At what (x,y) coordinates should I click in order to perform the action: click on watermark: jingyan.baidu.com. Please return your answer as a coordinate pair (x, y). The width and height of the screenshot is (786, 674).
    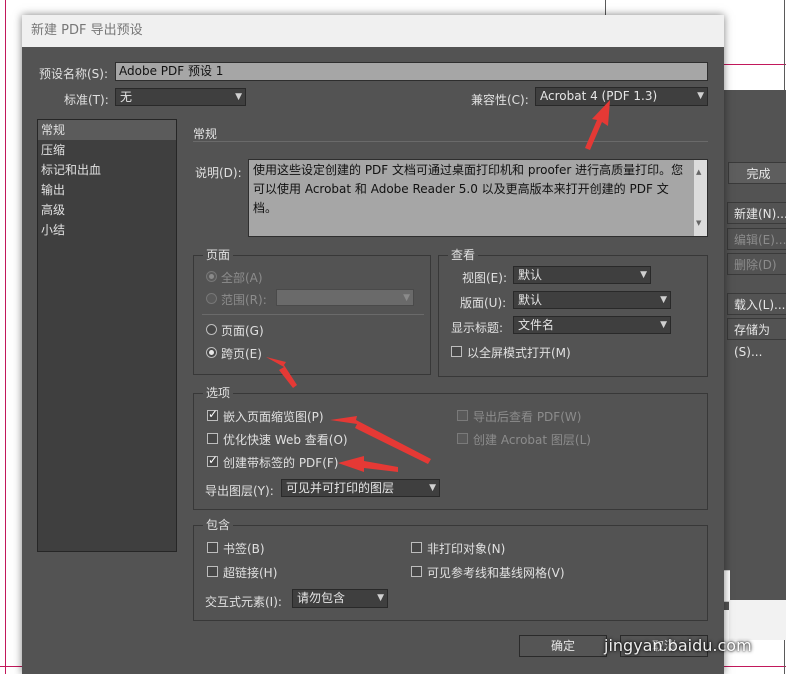
    Looking at the image, I should click on (678, 645).